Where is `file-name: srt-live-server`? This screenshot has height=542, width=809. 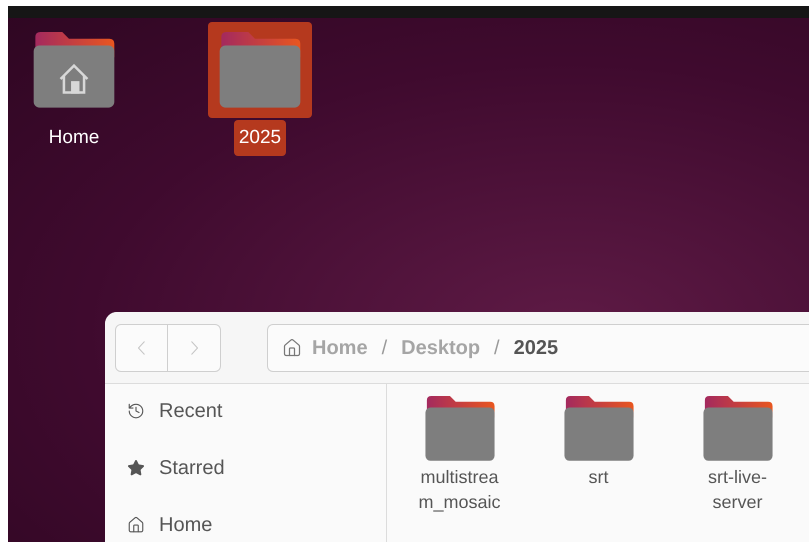 file-name: srt-live-server is located at coordinates (738, 489).